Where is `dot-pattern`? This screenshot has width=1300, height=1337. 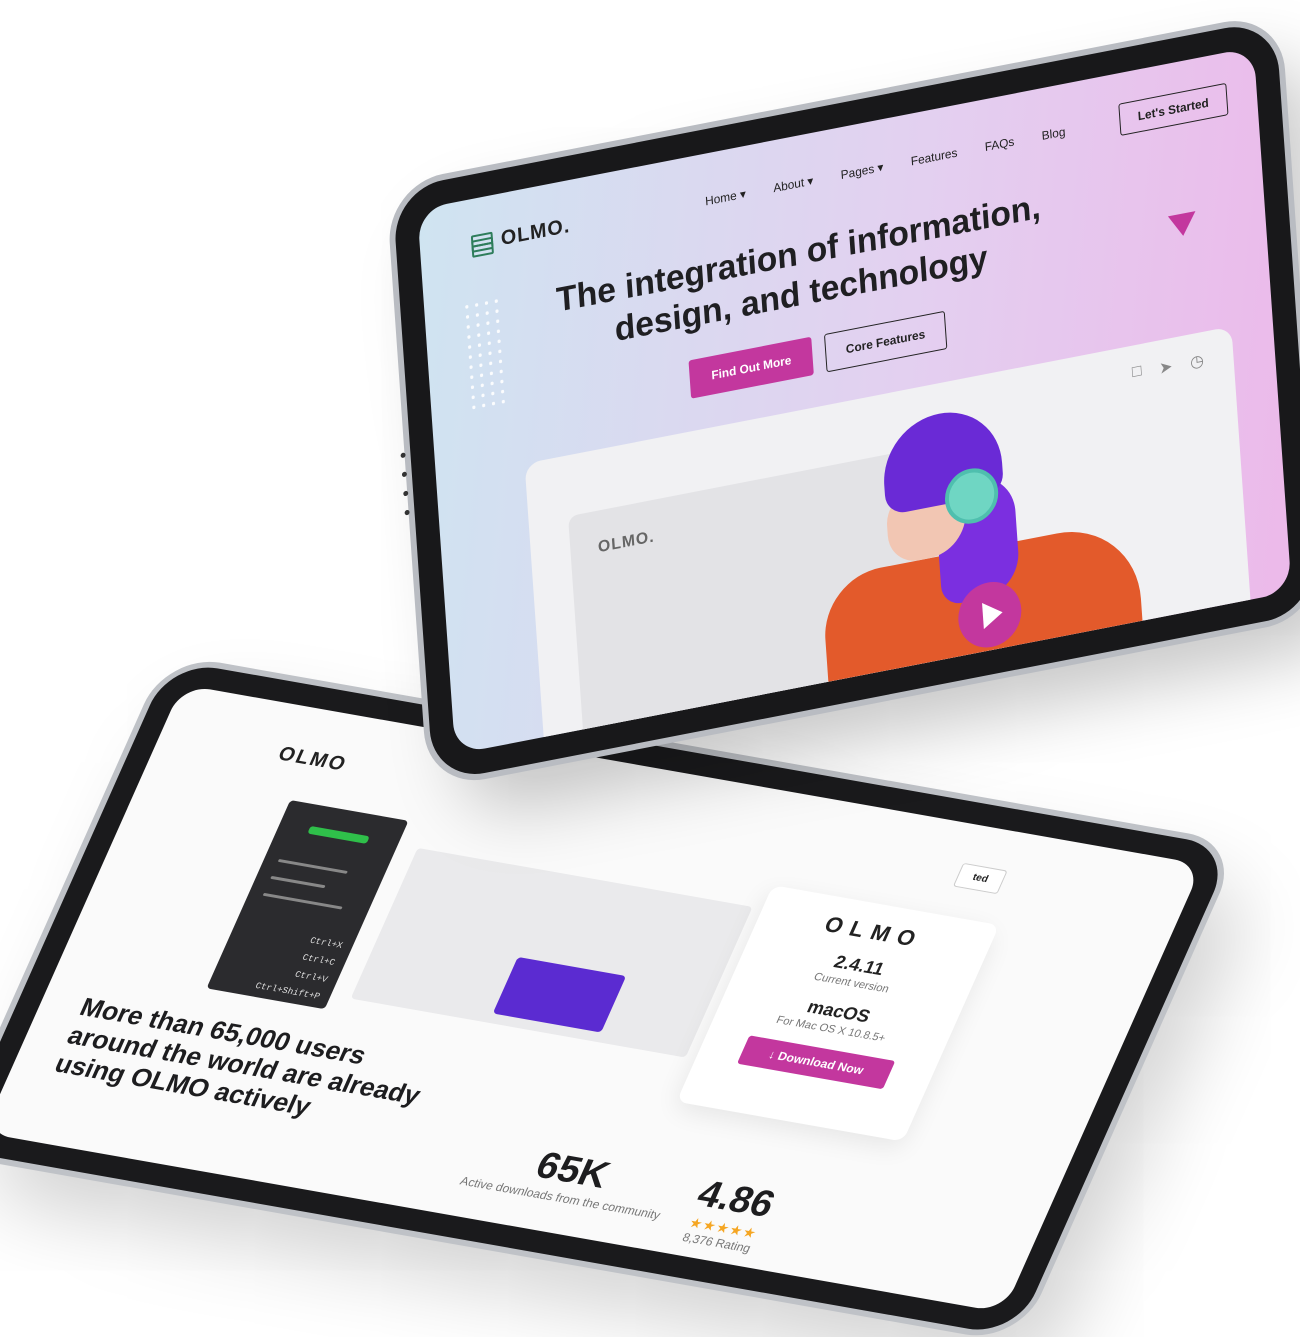
dot-pattern is located at coordinates (485, 354).